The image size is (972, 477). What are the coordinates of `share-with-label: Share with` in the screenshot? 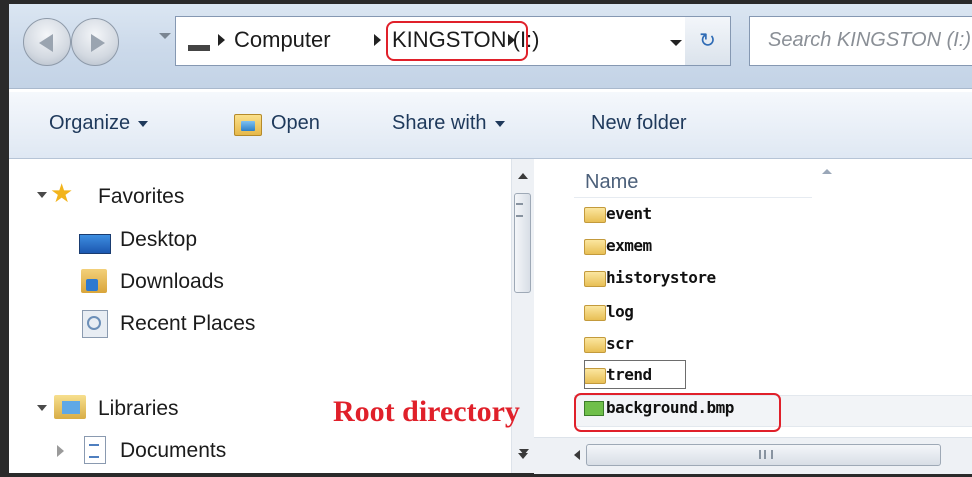 It's located at (439, 123).